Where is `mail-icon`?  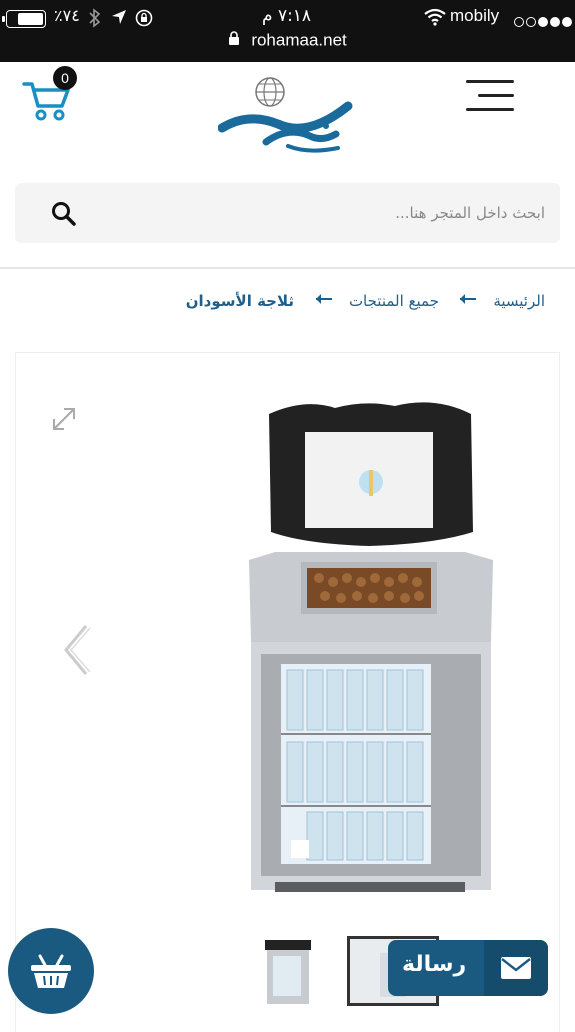
mail-icon is located at coordinates (516, 968).